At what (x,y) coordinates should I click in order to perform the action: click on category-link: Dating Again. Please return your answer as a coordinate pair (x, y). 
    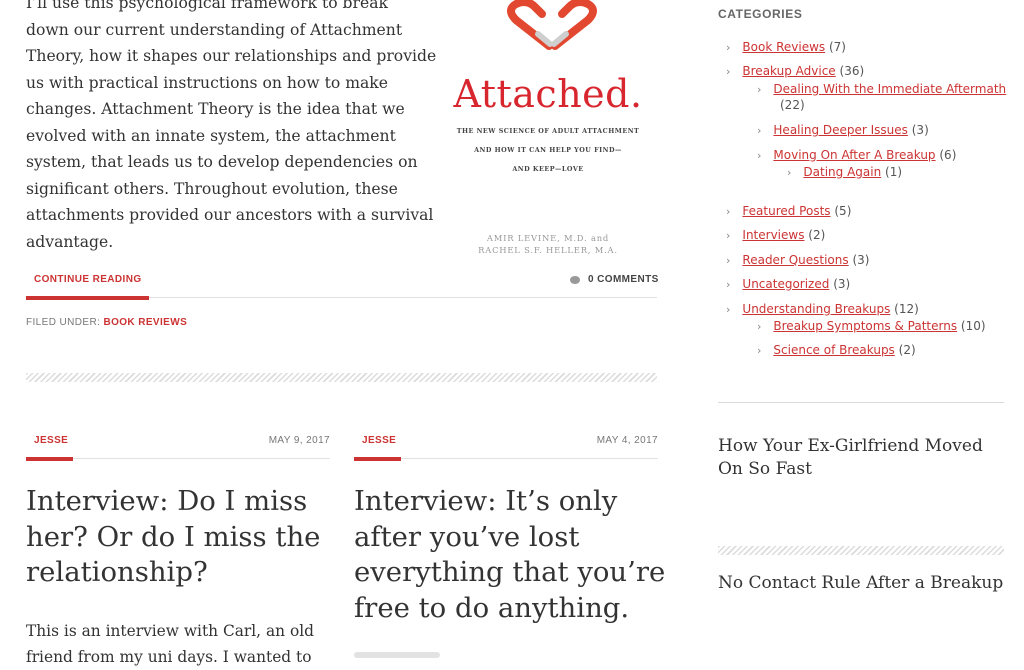
    Looking at the image, I should click on (842, 172).